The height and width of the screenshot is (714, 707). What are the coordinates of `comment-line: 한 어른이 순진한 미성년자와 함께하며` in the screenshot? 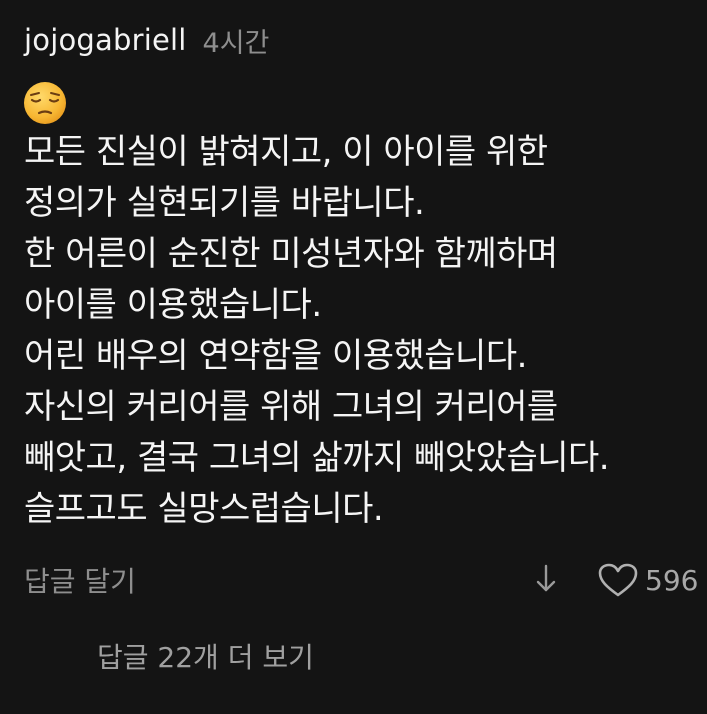 It's located at (291, 254).